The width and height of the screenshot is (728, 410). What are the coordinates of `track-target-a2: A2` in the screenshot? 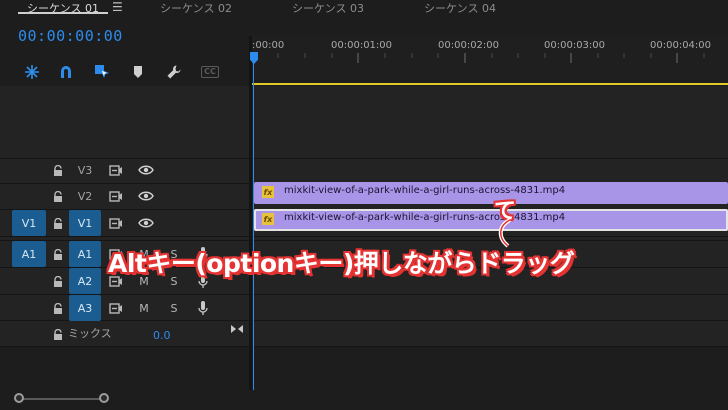 It's located at (85, 281).